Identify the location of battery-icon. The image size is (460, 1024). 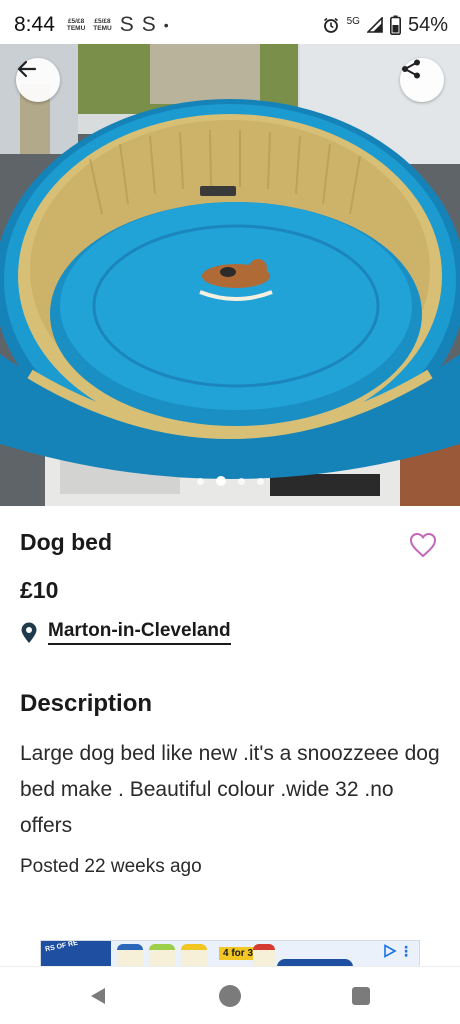
(395, 25).